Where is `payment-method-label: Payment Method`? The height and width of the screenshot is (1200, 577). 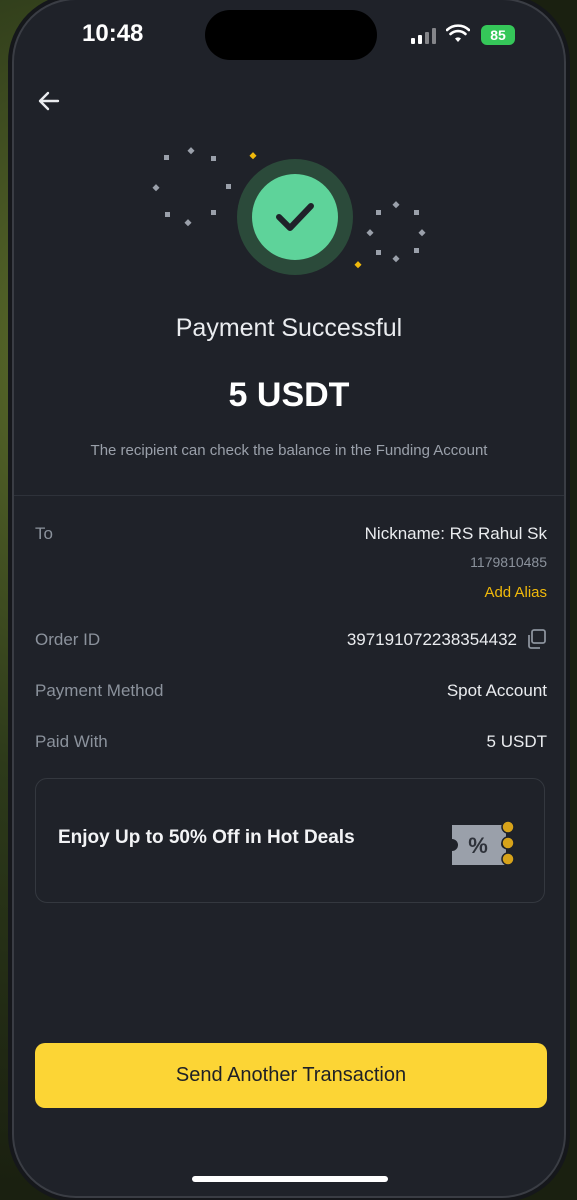 payment-method-label: Payment Method is located at coordinates (99, 690).